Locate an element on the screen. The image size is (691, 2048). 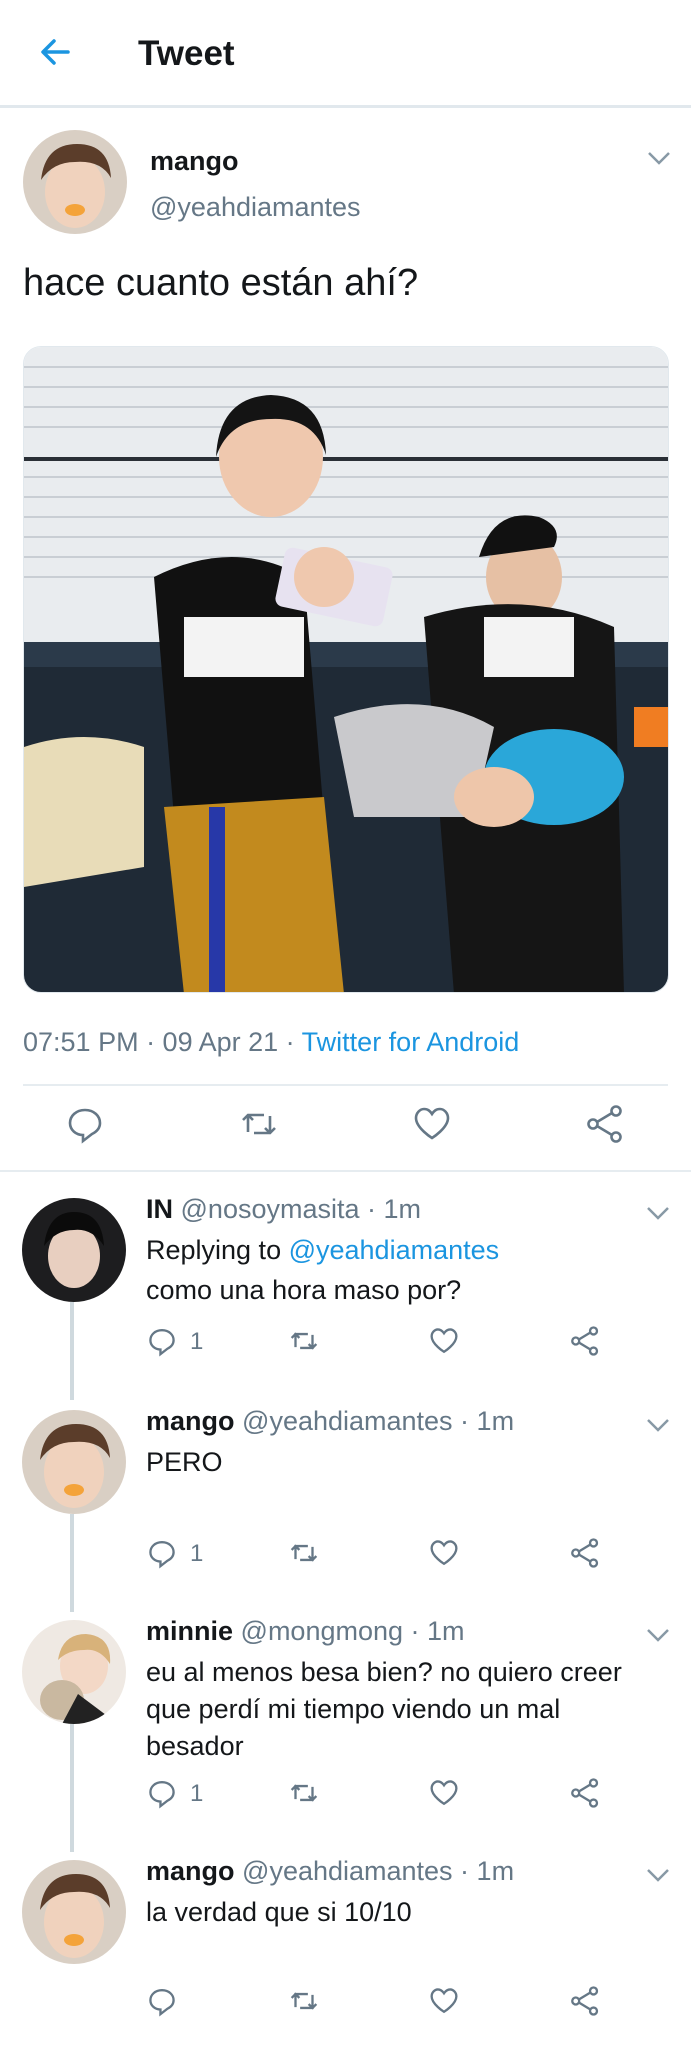
tweet-actions is located at coordinates (345, 1127).